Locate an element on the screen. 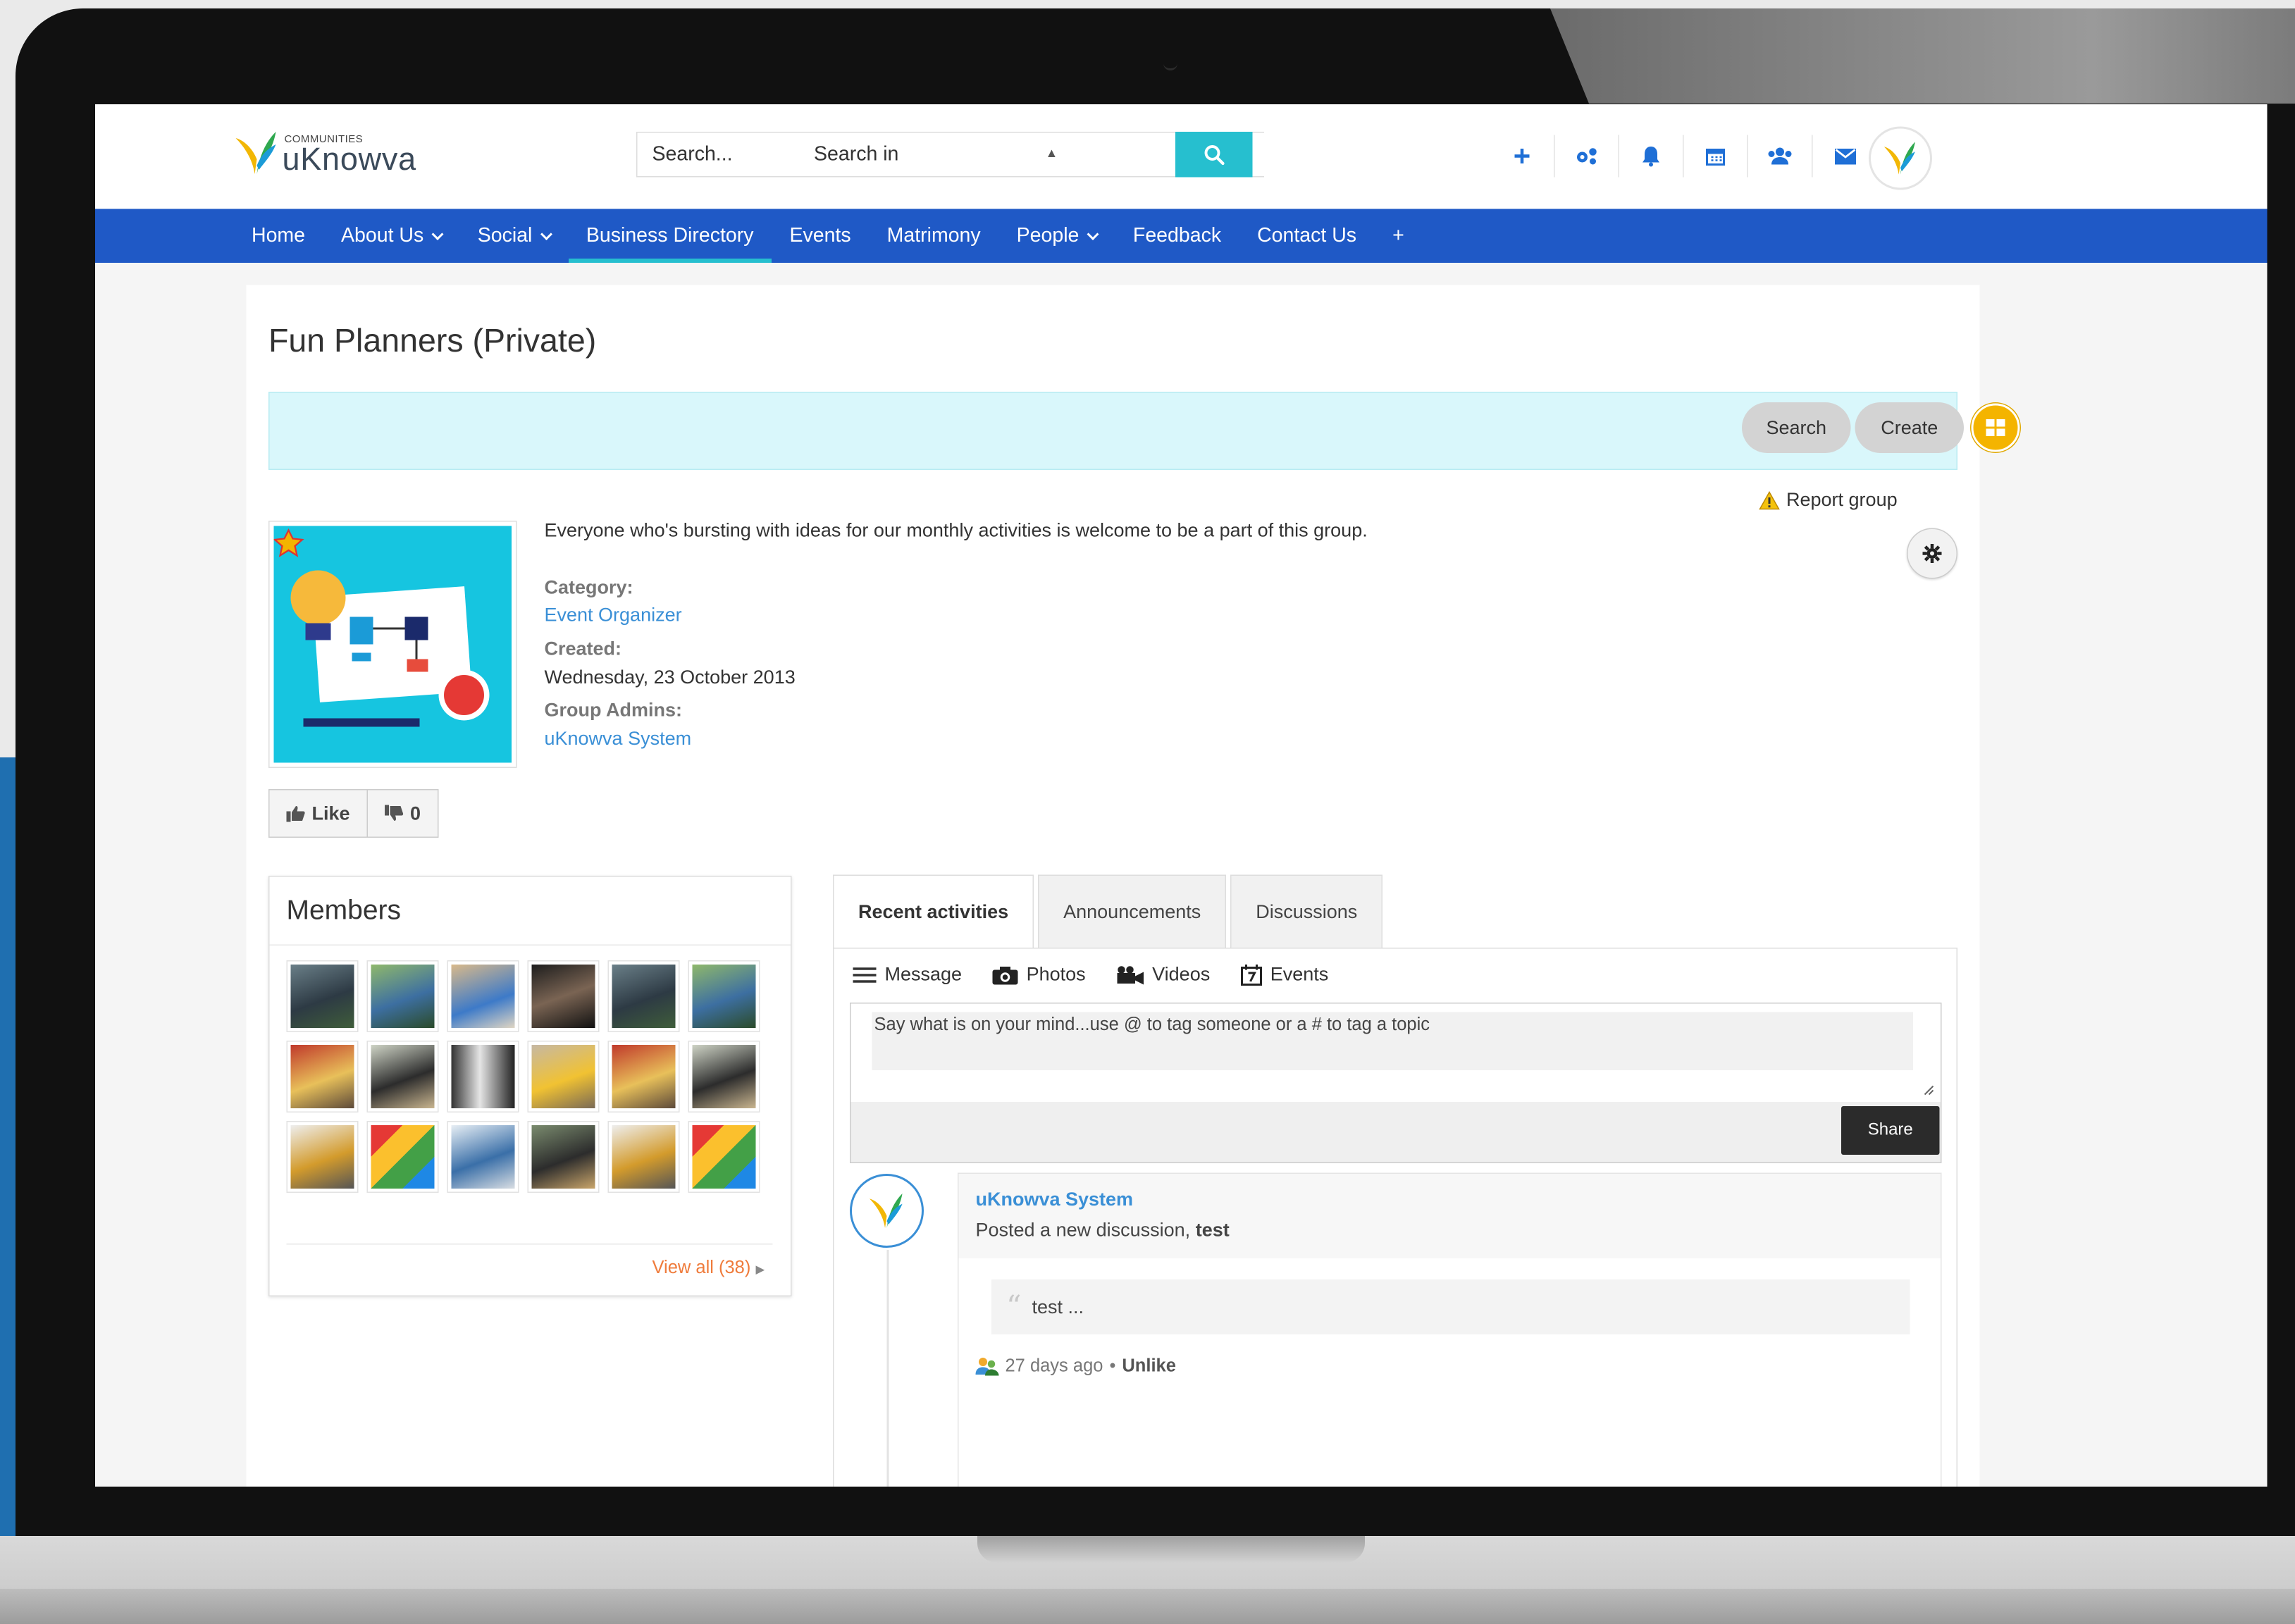 The height and width of the screenshot is (1624, 2295). nav-item-home: Home is located at coordinates (278, 236).